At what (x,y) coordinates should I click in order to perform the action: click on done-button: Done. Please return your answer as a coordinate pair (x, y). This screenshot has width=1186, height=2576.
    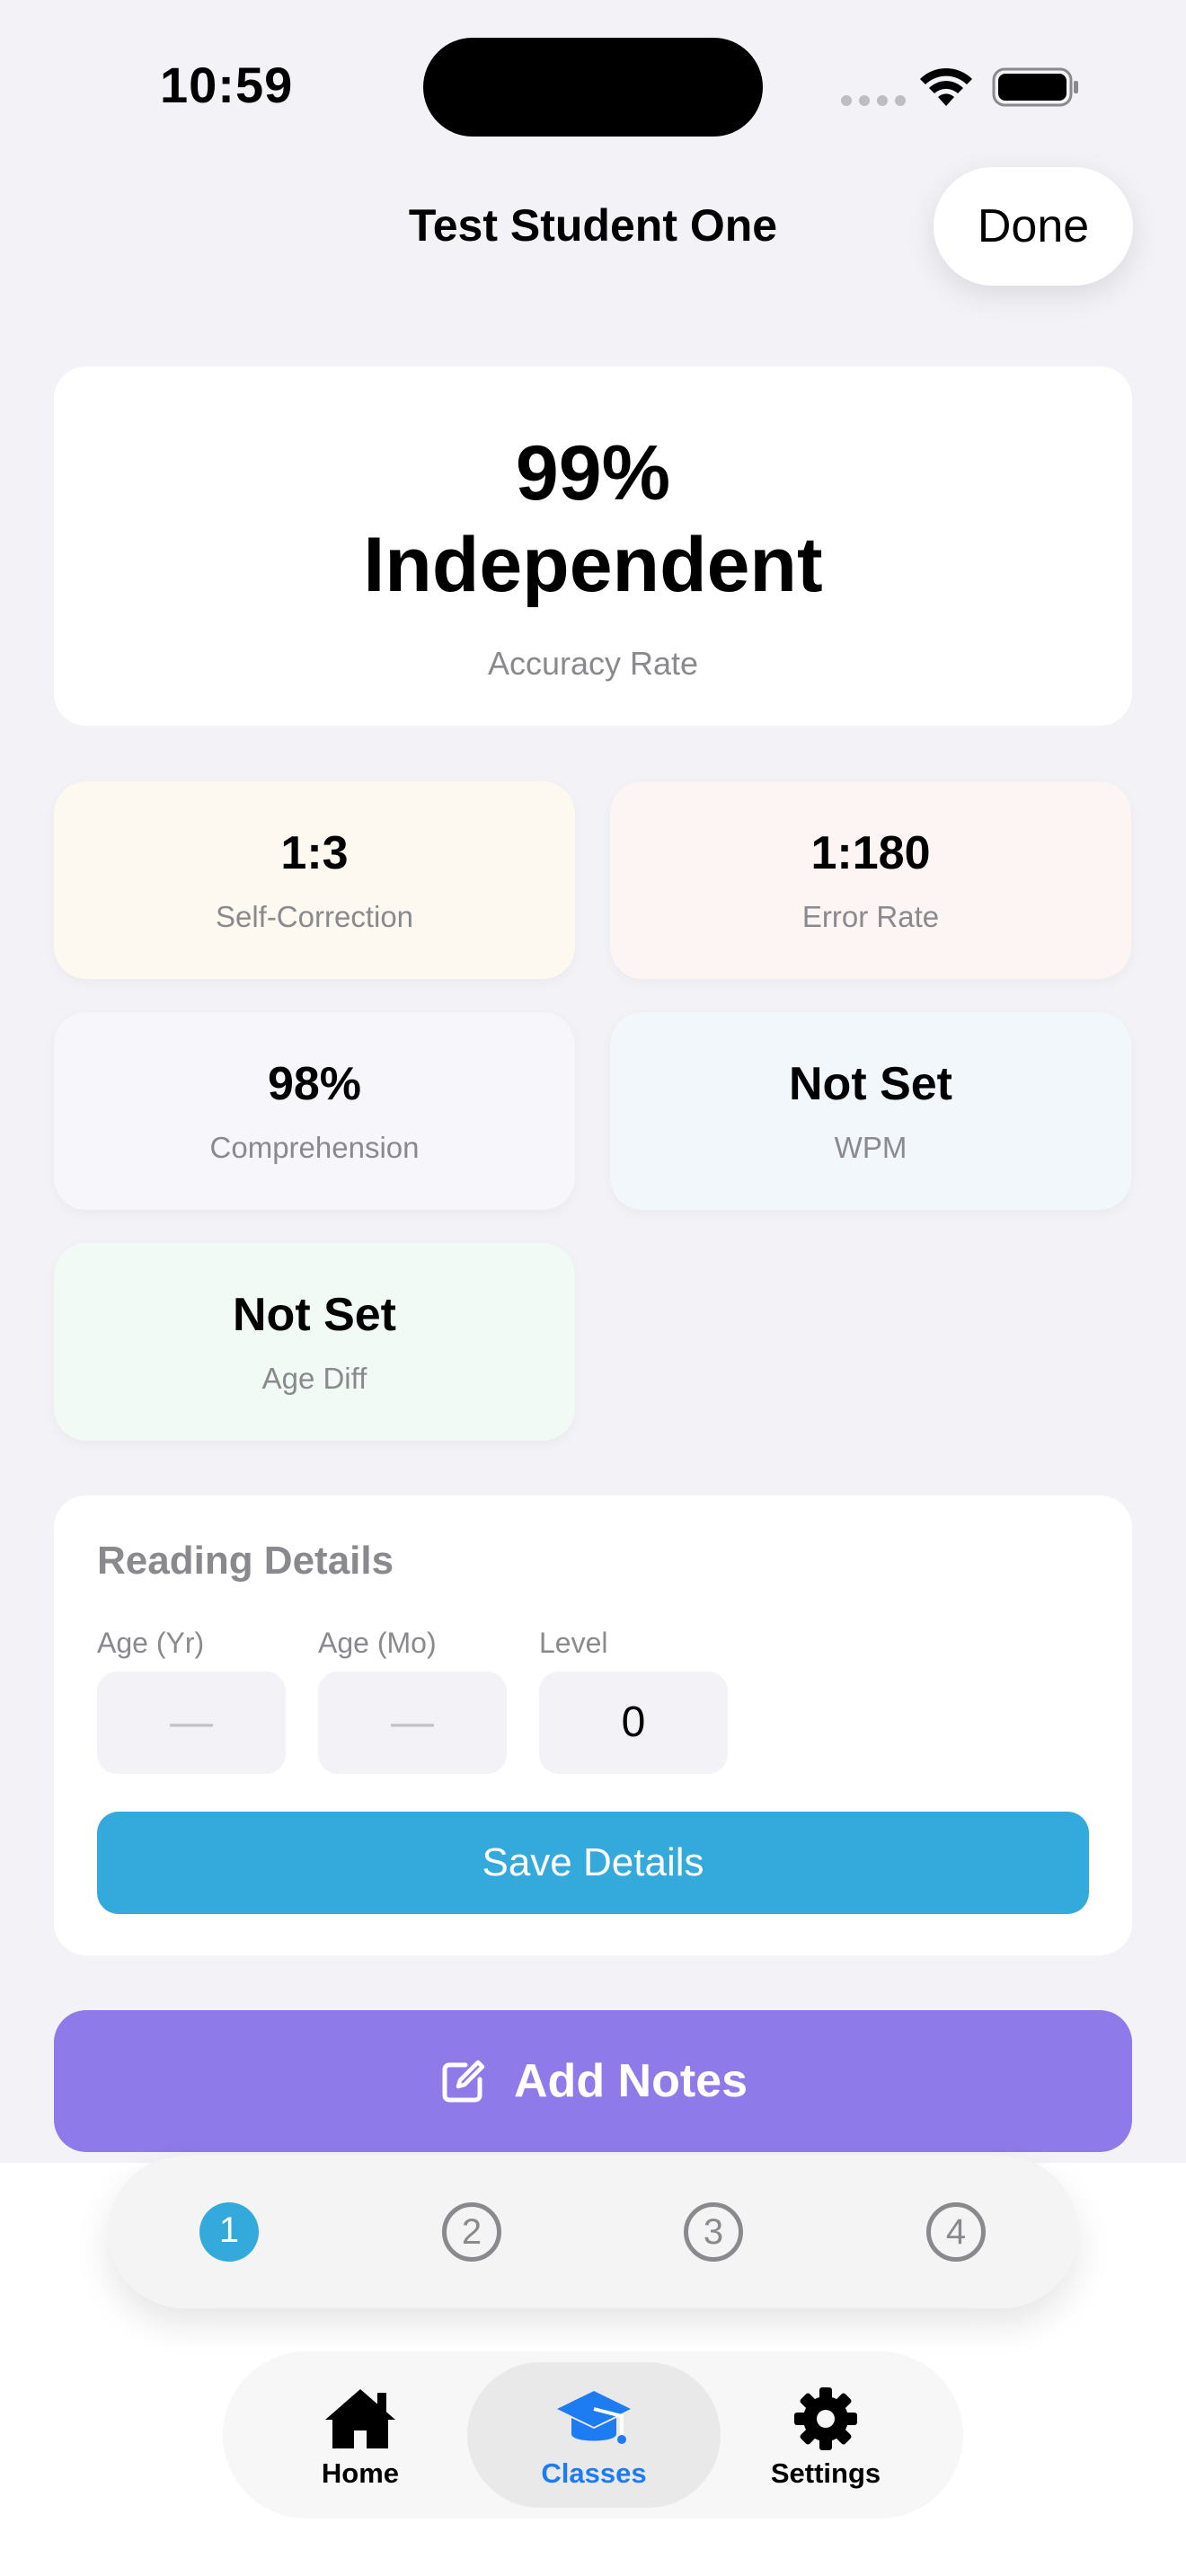
    Looking at the image, I should click on (1033, 226).